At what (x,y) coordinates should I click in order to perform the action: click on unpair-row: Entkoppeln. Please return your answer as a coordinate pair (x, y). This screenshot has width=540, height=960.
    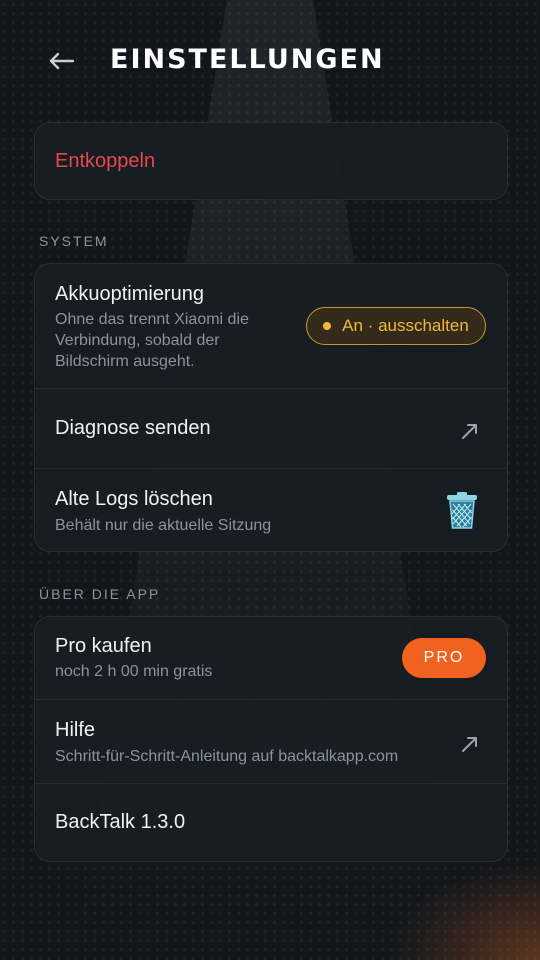
    Looking at the image, I should click on (271, 161).